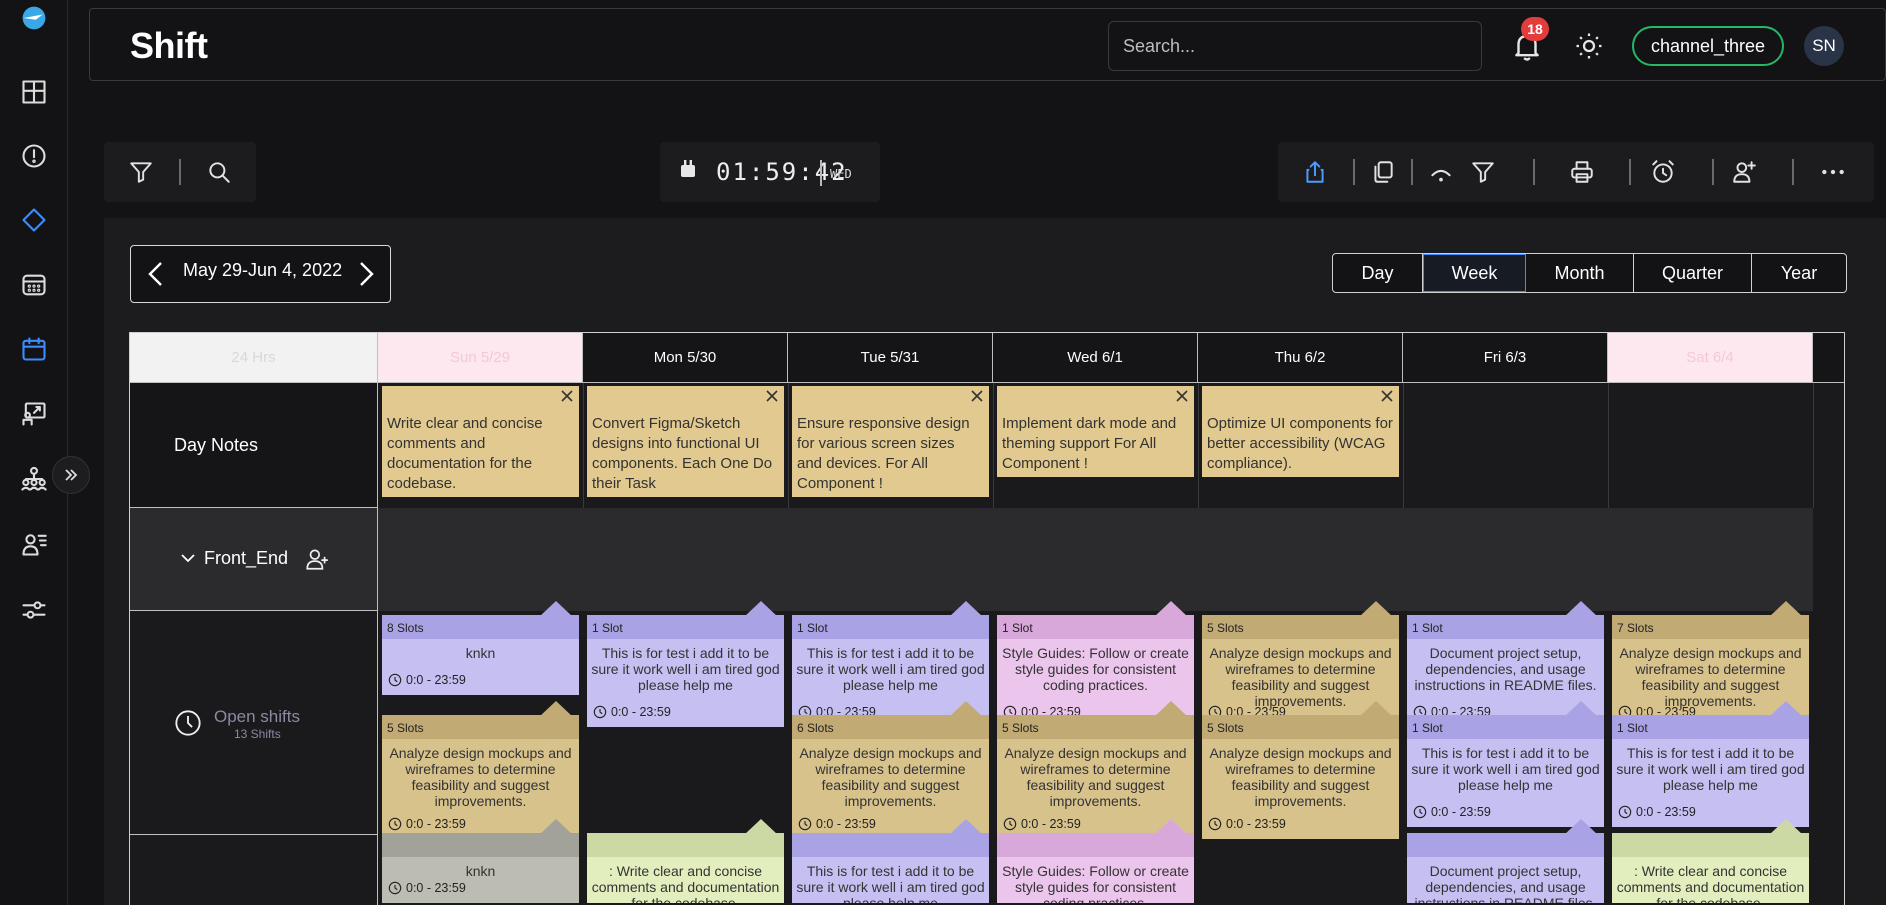 Image resolution: width=1886 pixels, height=905 pixels. Describe the element at coordinates (169, 45) in the screenshot. I see `page-title: Shift` at that location.